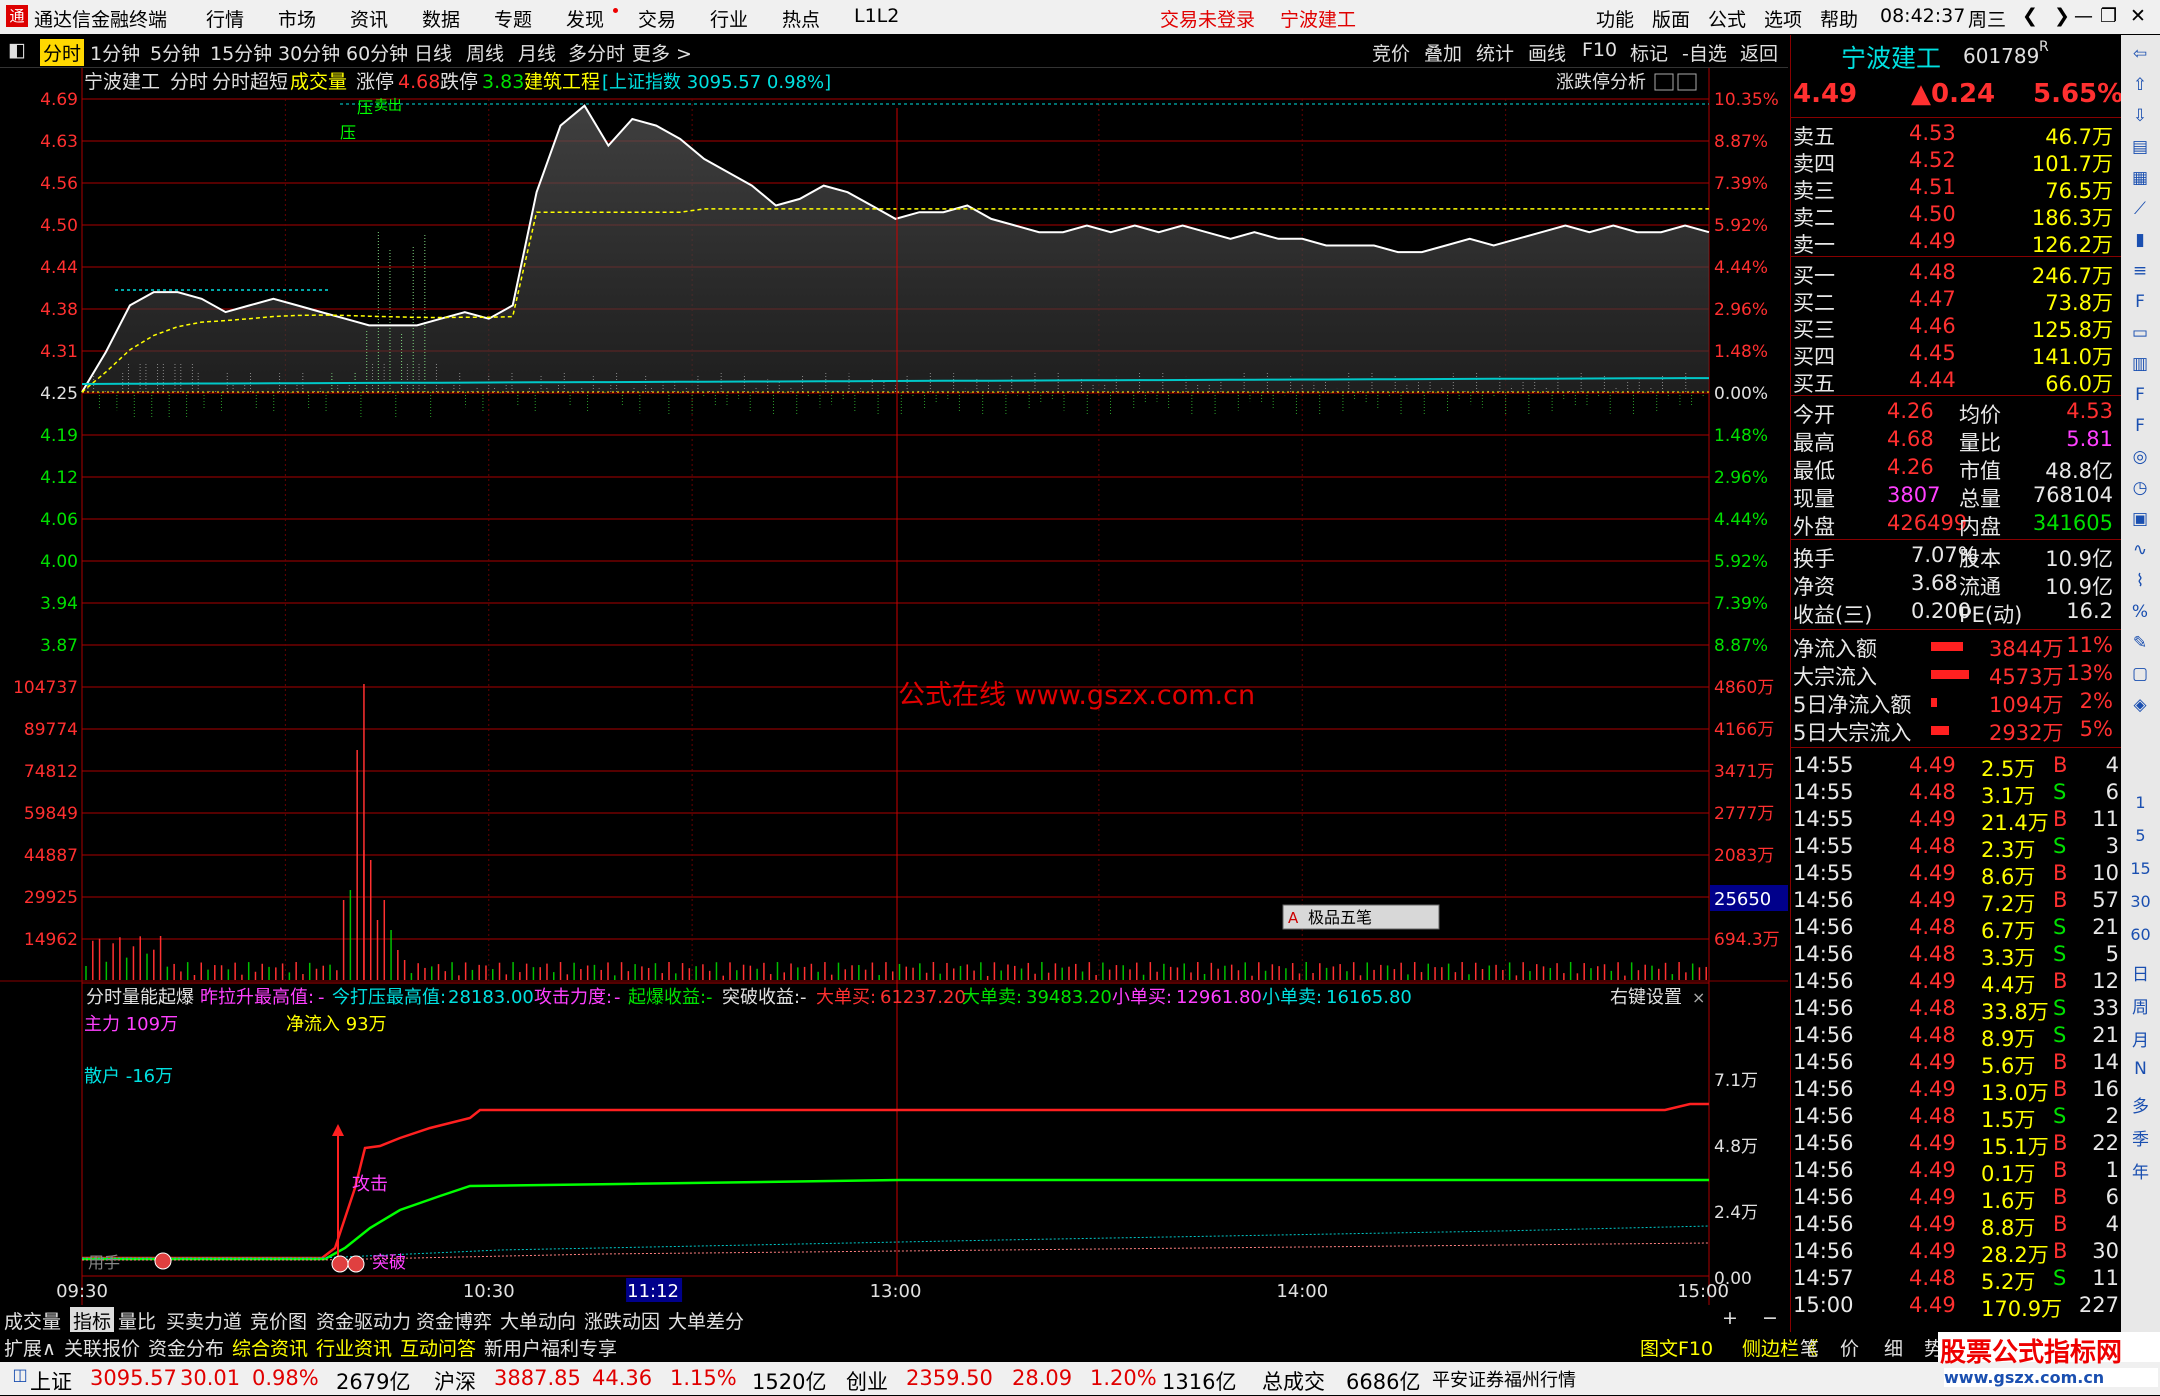 This screenshot has width=2160, height=1396. Describe the element at coordinates (2140, 1137) in the screenshot. I see `sidebar-period: 季` at that location.